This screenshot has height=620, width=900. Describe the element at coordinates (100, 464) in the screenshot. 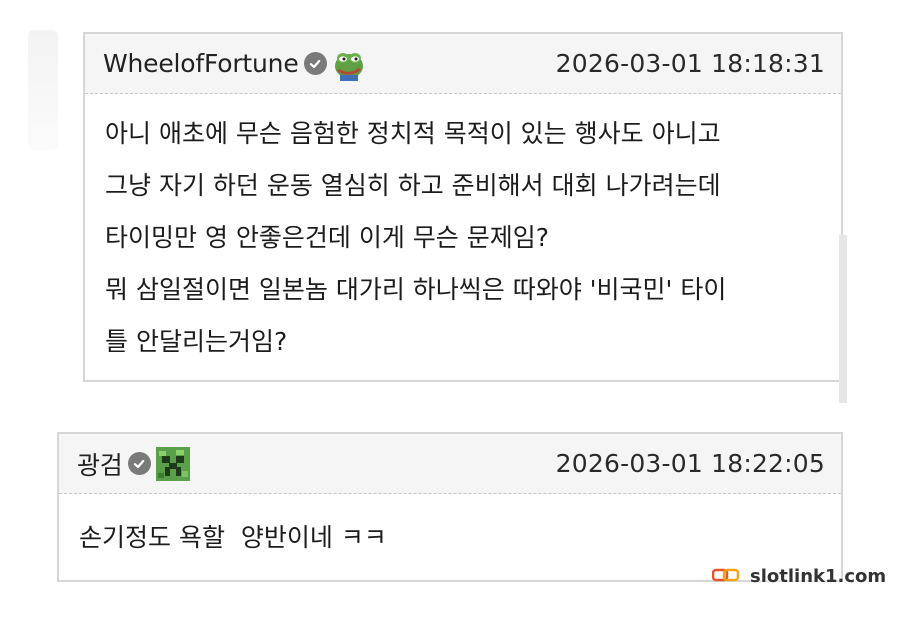

I see `comment-author: 광검` at that location.